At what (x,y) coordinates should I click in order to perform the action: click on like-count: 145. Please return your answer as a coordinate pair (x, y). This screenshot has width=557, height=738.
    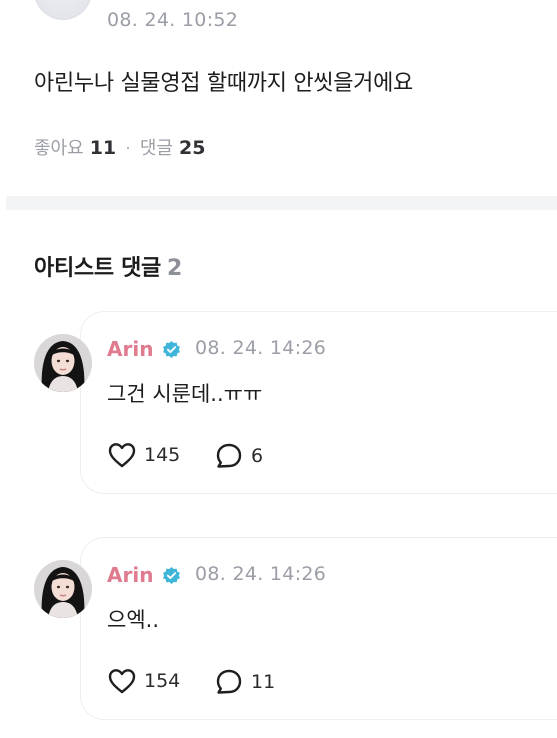
    Looking at the image, I should click on (162, 455).